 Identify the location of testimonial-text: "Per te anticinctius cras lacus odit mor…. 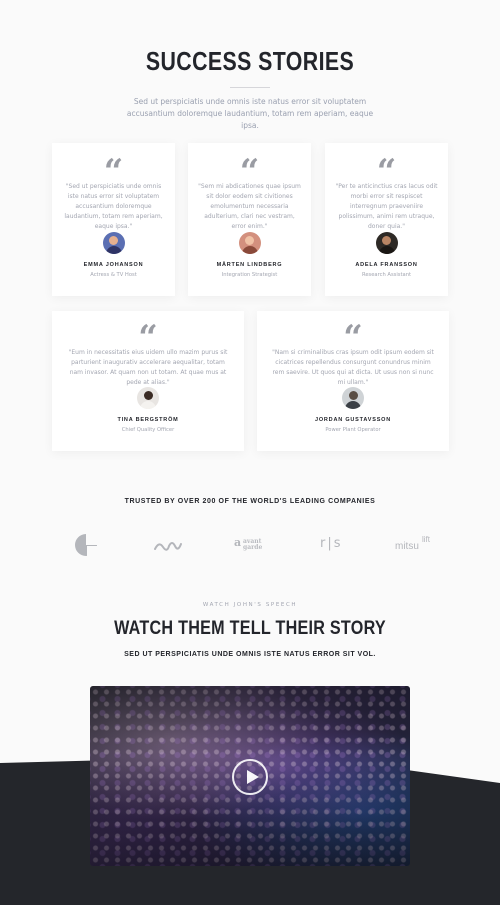
(386, 206).